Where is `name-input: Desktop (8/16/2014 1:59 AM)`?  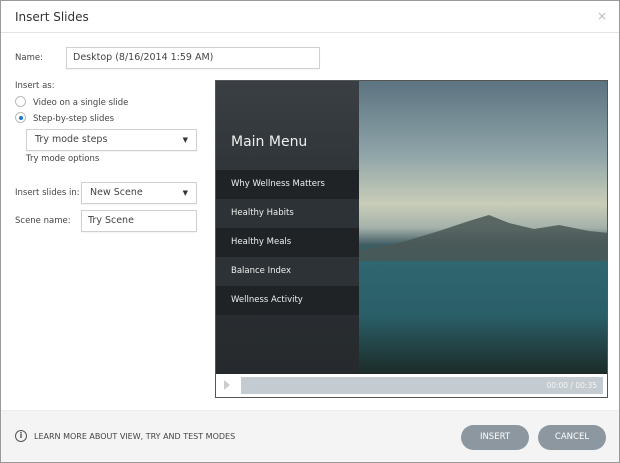 name-input: Desktop (8/16/2014 1:59 AM) is located at coordinates (193, 58).